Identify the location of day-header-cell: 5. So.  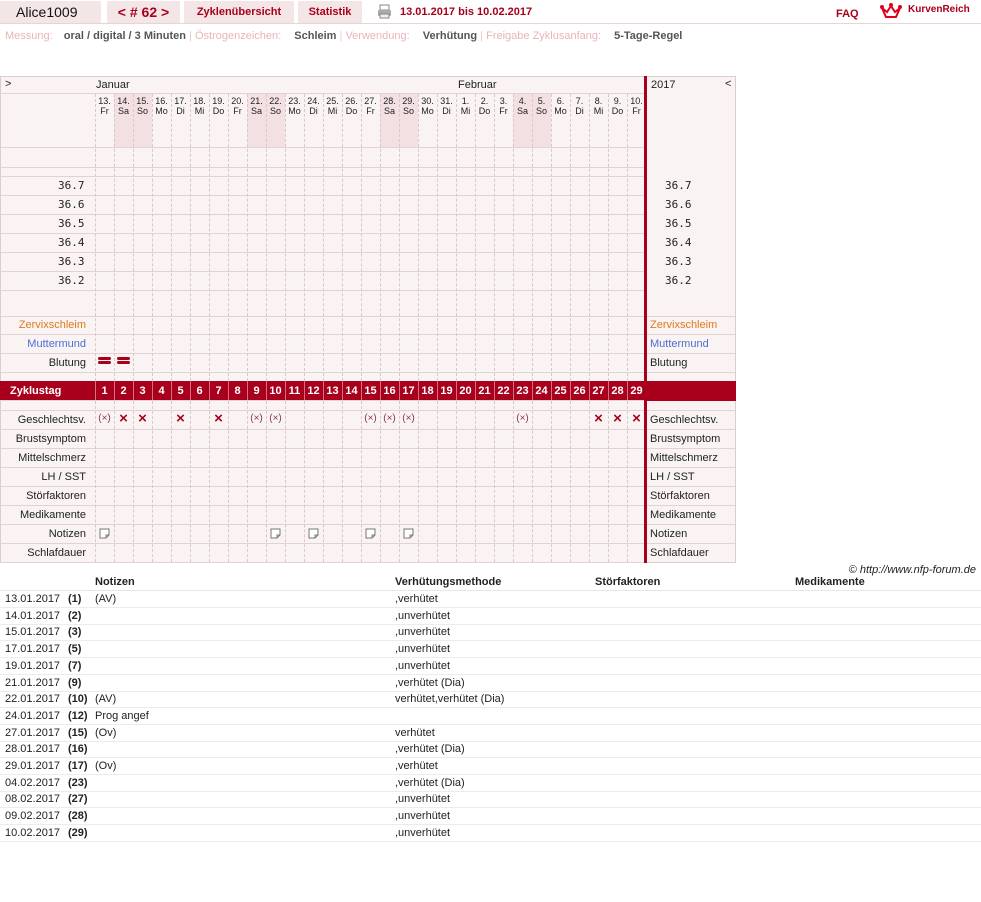
(541, 106).